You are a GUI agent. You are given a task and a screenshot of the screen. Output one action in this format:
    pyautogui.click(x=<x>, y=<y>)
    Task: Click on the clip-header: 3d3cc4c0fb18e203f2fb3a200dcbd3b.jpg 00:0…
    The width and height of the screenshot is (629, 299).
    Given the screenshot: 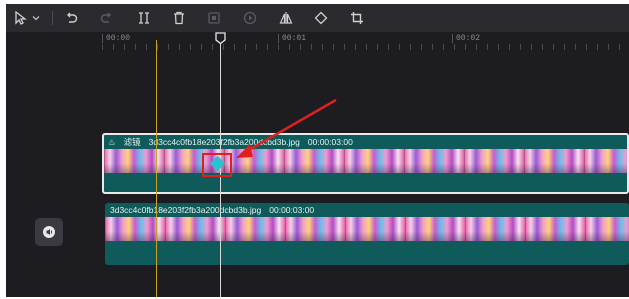 What is the action you would take?
    pyautogui.click(x=367, y=210)
    